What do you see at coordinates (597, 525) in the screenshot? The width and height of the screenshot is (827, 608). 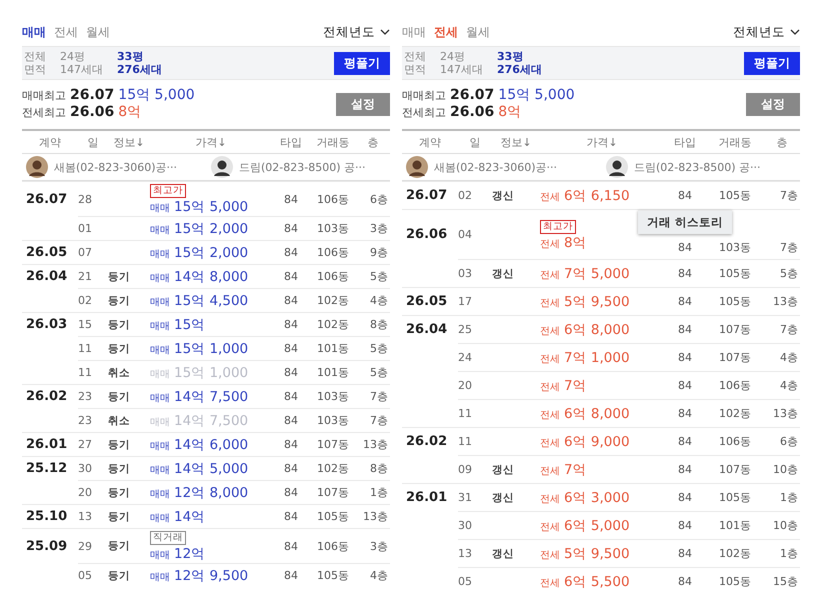 I see `deal-price: 6억 5,000` at bounding box center [597, 525].